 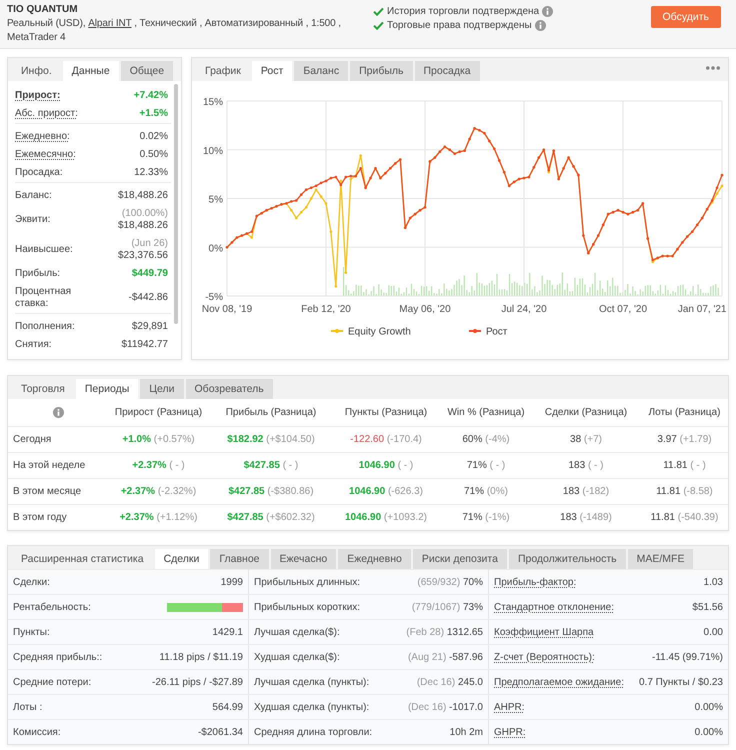 I want to click on tab: MAE/MFE, so click(x=661, y=559).